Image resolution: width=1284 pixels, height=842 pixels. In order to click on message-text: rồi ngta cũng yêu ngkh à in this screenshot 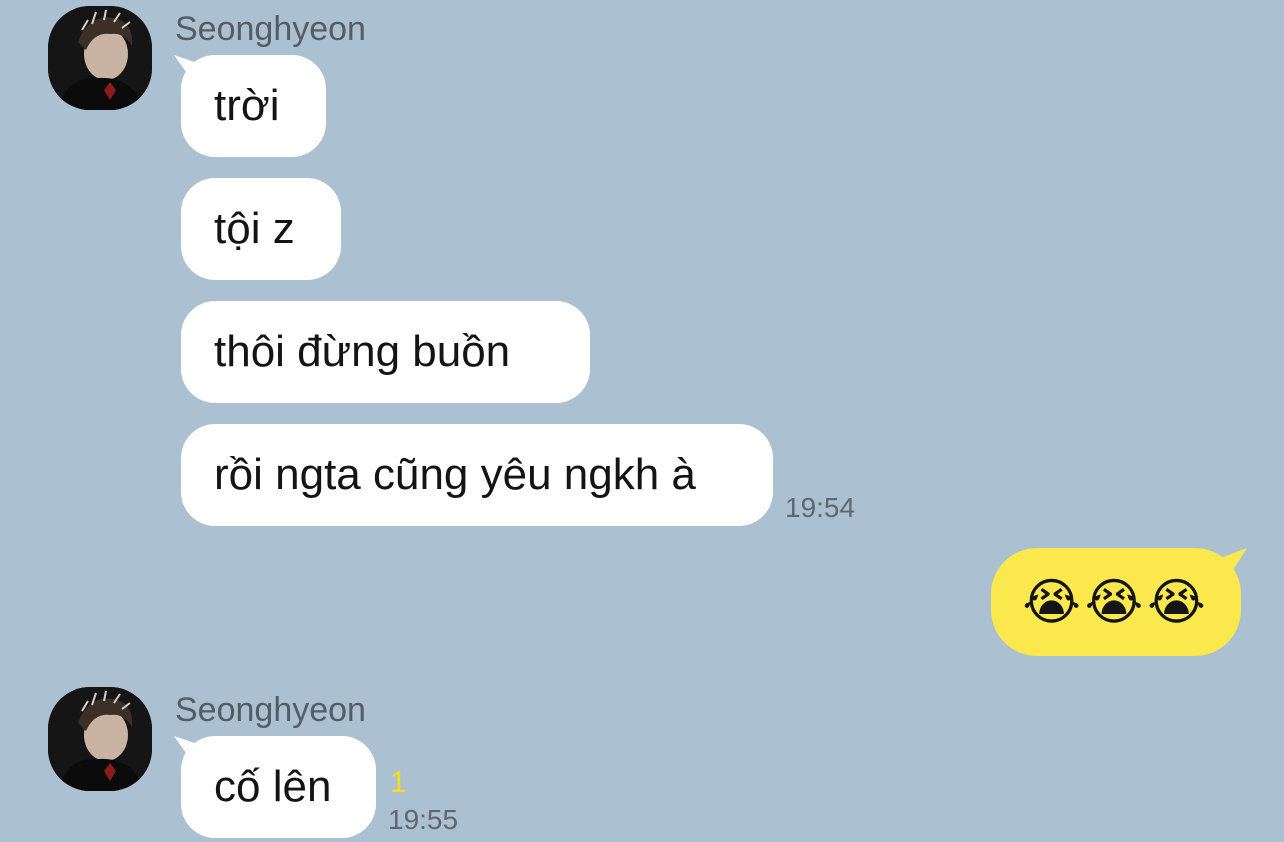, I will do `click(455, 474)`.